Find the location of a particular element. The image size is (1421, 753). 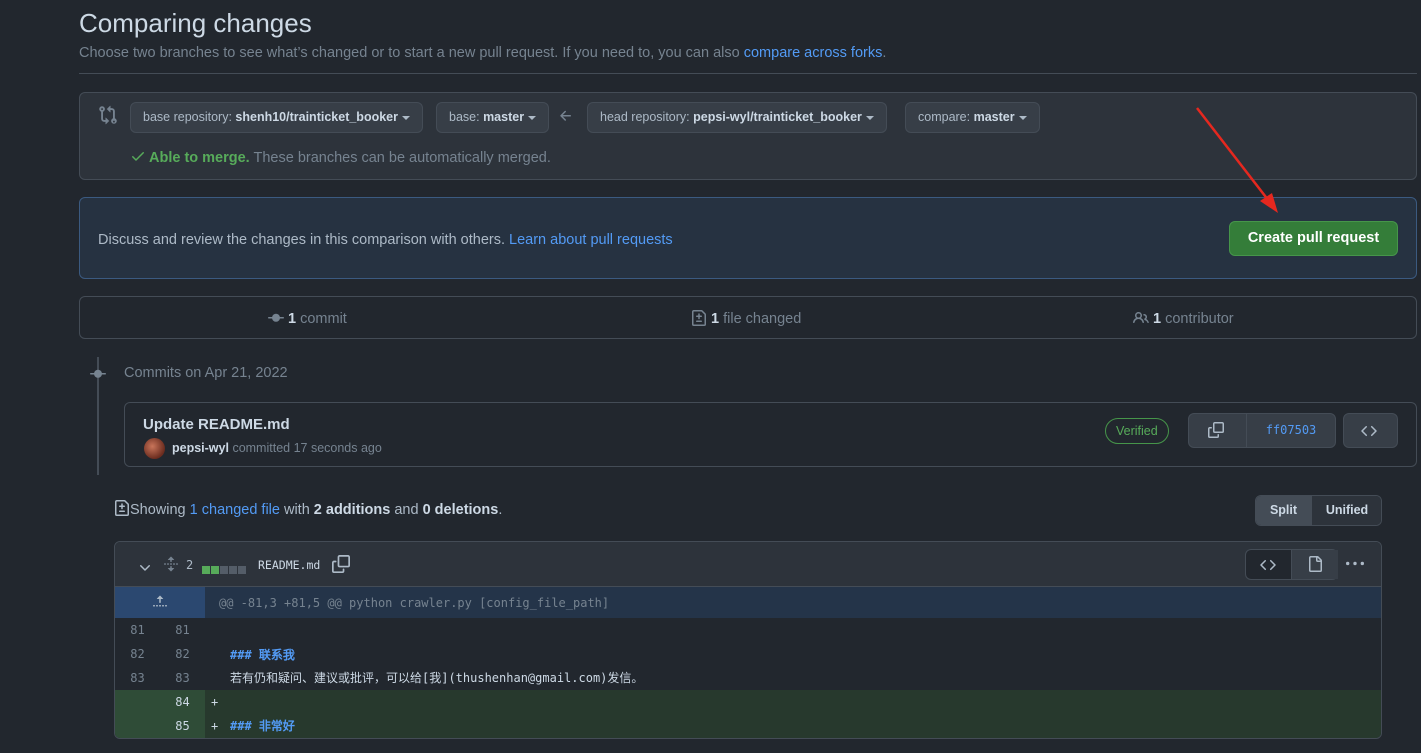

deletions-count: 0 deletions is located at coordinates (460, 510).